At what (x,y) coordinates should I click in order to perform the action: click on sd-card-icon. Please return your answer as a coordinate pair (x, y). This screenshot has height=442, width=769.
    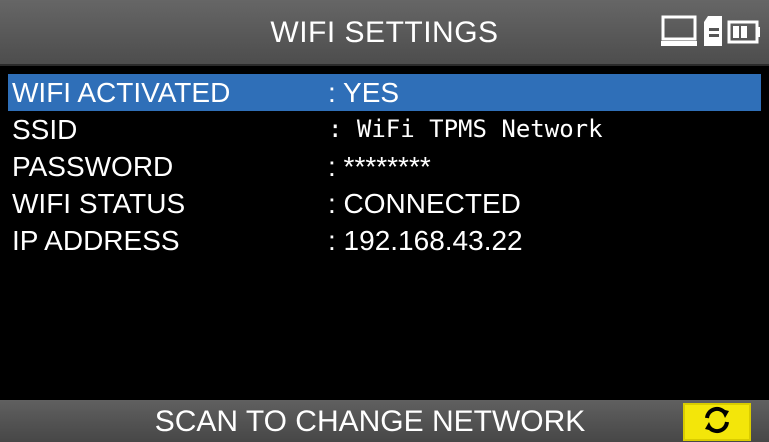
    Looking at the image, I should click on (713, 33).